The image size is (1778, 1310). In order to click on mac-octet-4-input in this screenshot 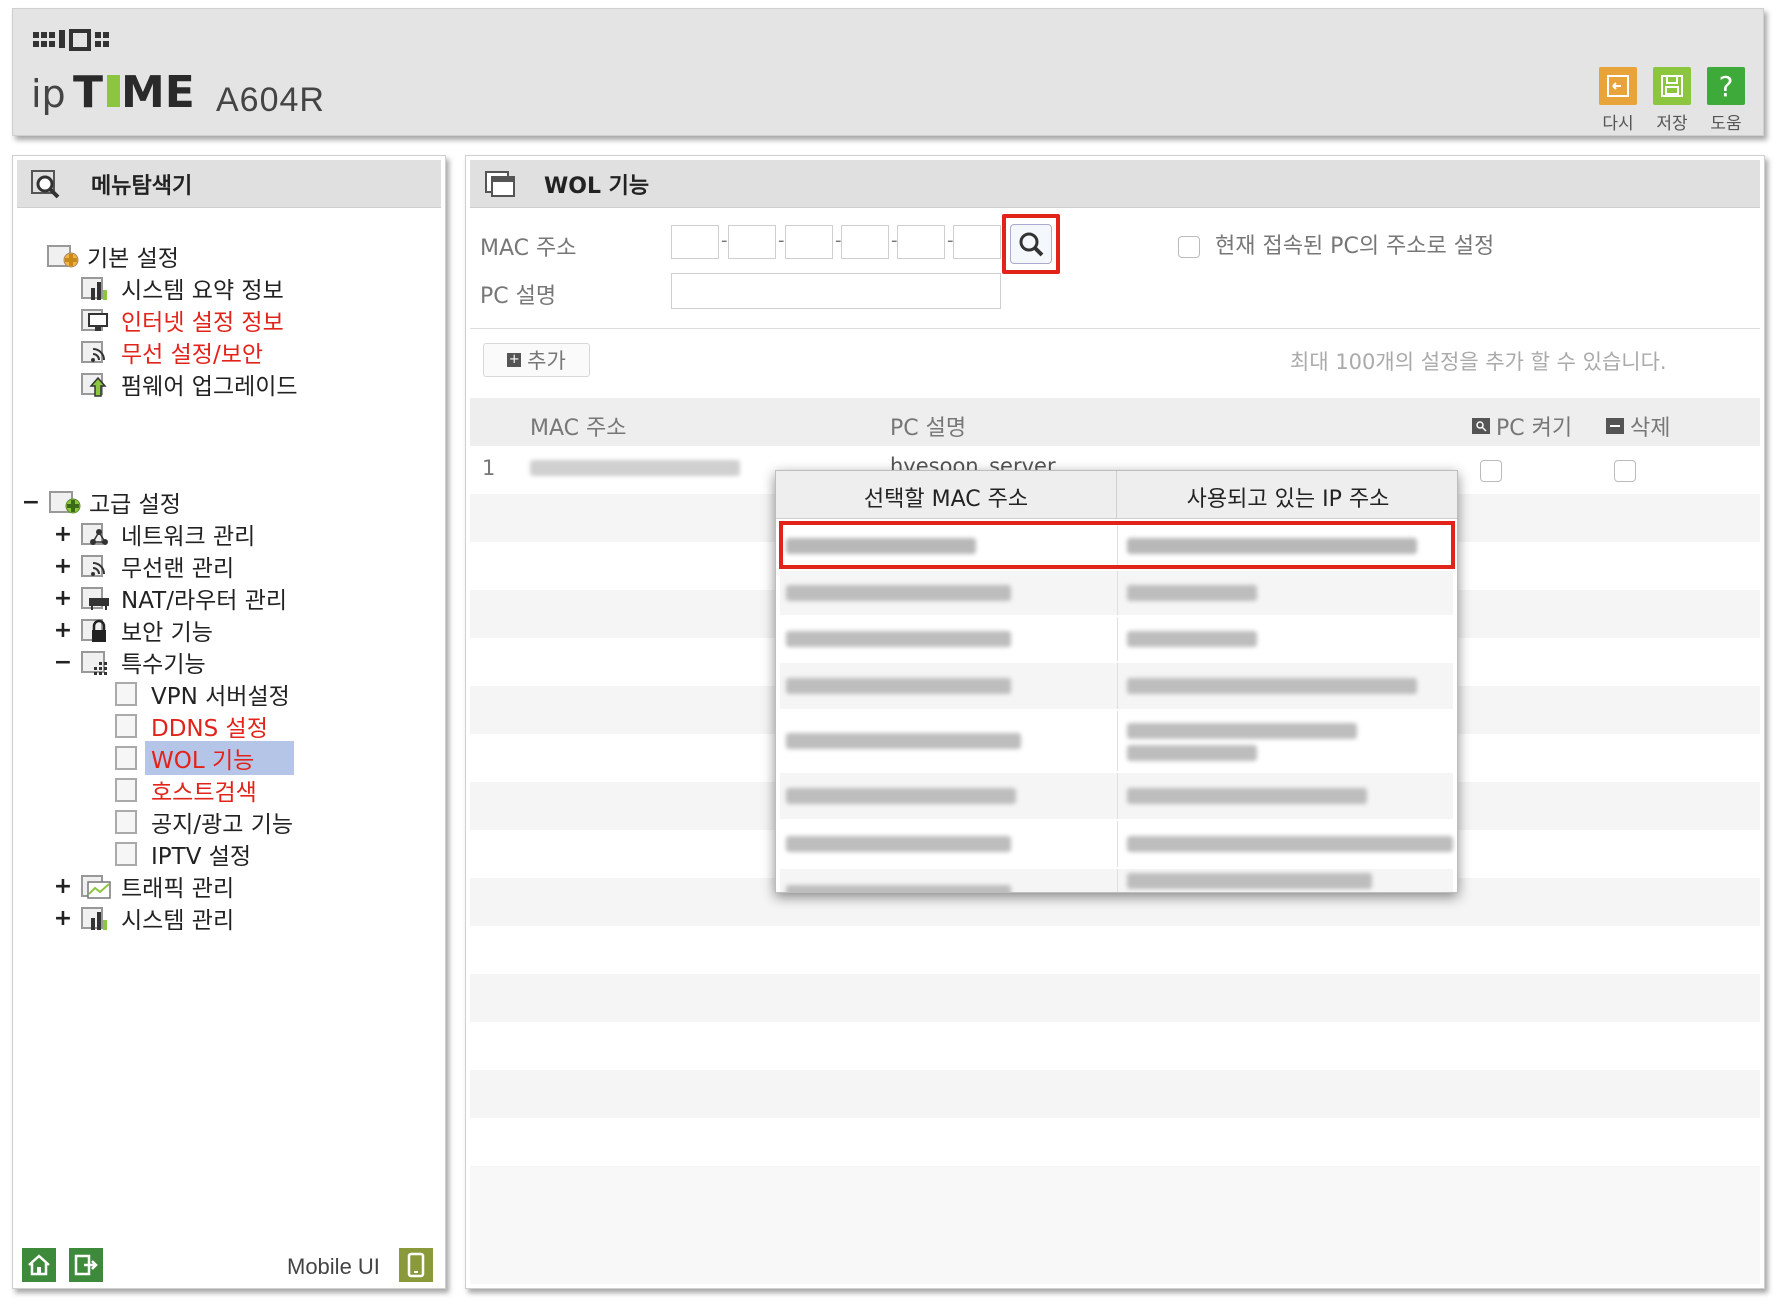, I will do `click(865, 242)`.